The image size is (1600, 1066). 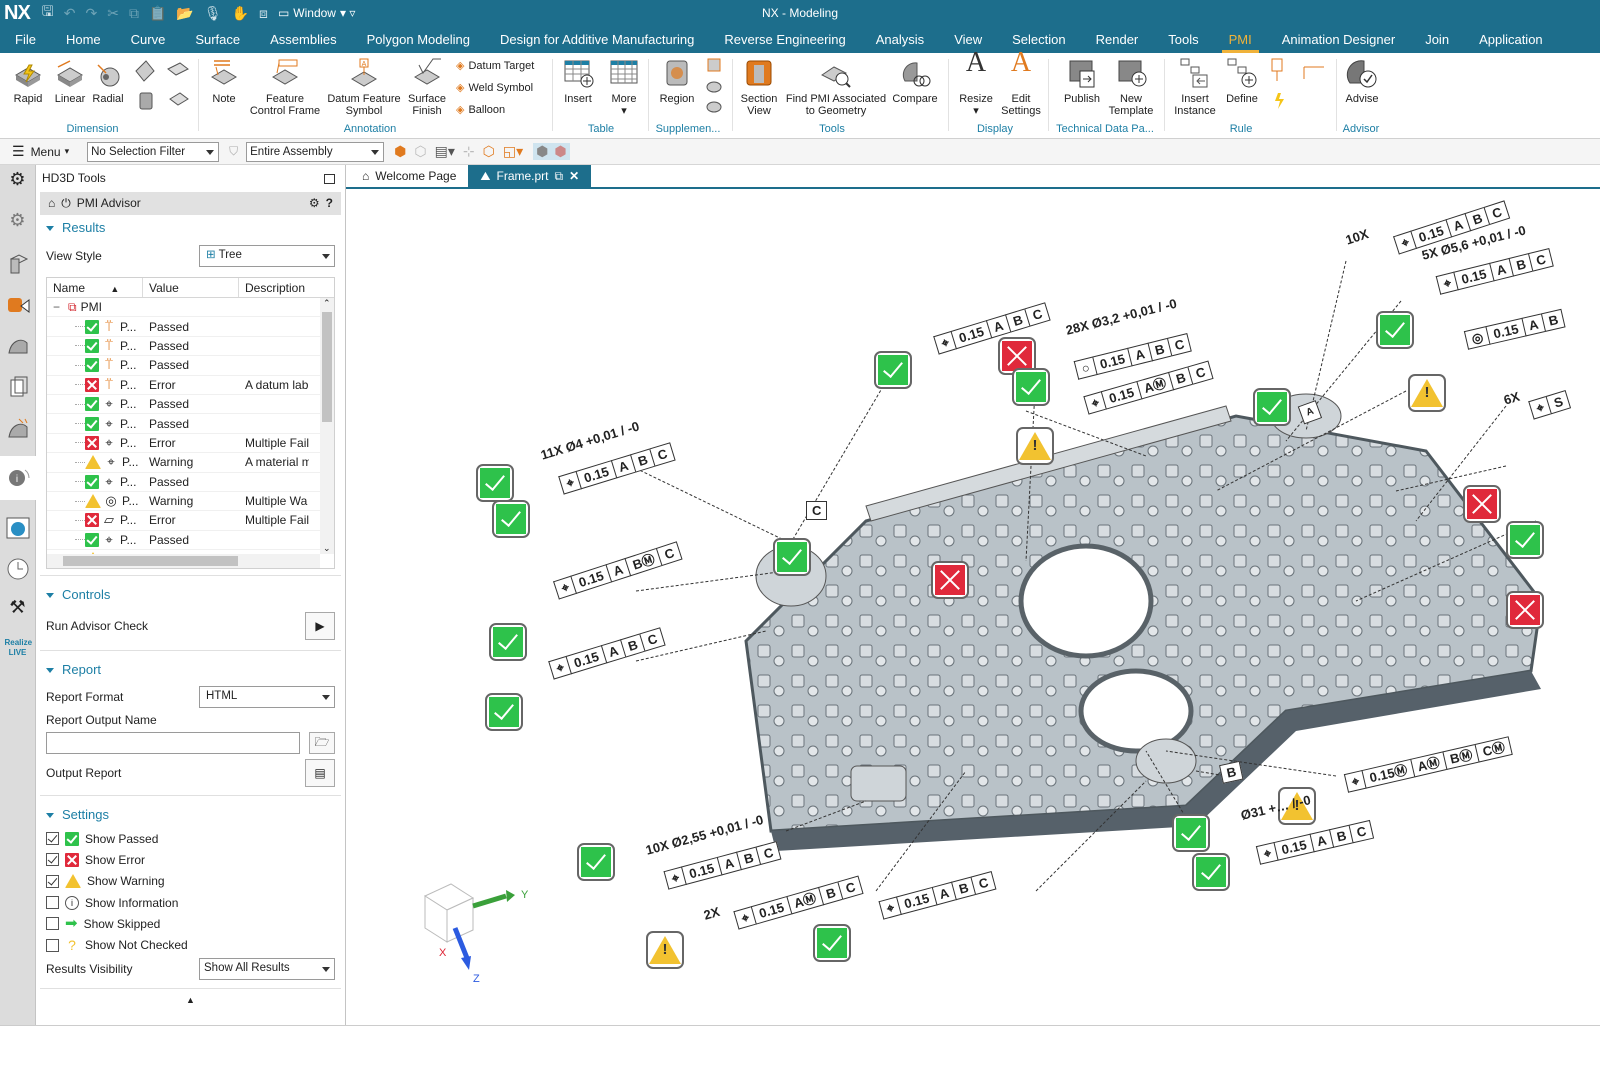 I want to click on collapse-tree-icon: −, so click(x=56, y=307).